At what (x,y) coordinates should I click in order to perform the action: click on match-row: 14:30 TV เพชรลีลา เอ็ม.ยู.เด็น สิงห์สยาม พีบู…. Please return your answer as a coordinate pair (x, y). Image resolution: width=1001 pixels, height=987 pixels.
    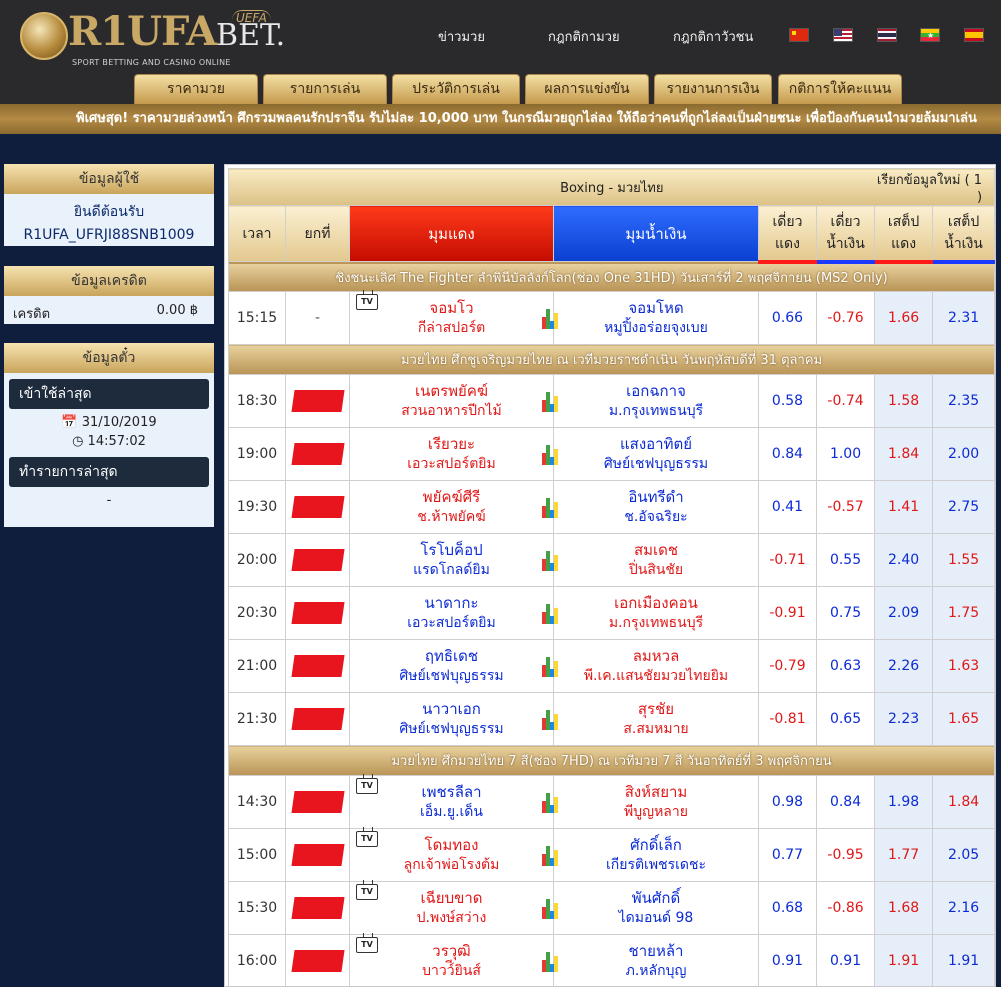
    Looking at the image, I should click on (611, 802).